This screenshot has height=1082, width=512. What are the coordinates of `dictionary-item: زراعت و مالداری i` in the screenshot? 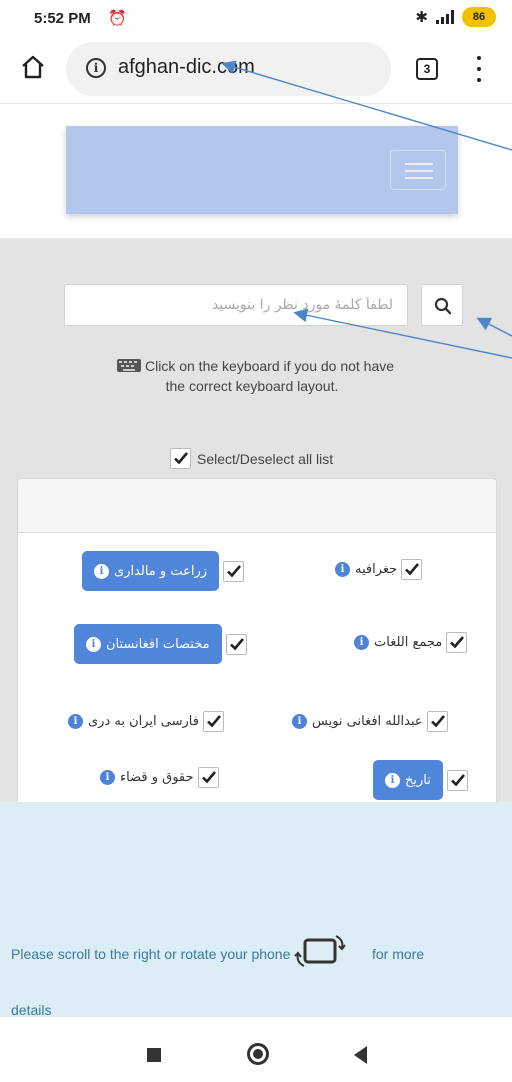 It's located at (163, 571).